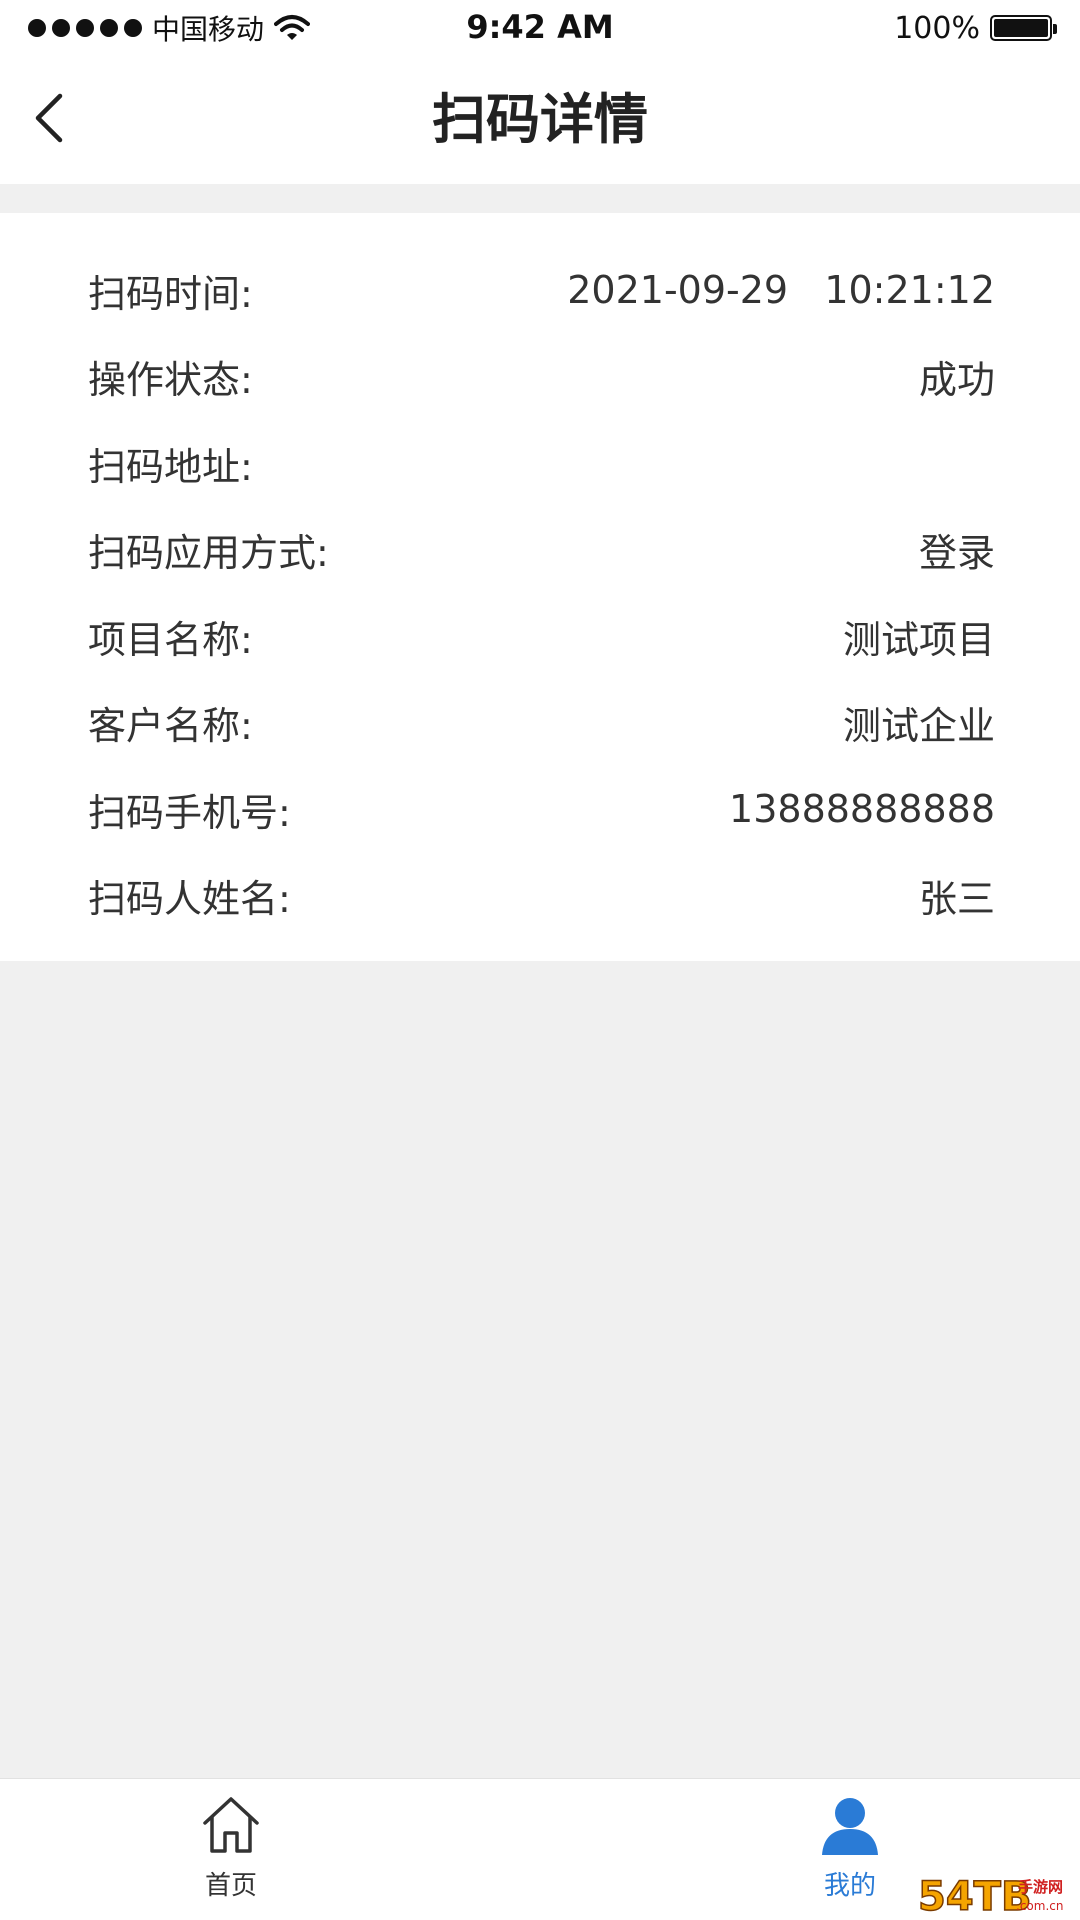 The height and width of the screenshot is (1920, 1080). Describe the element at coordinates (956, 380) in the screenshot. I see `detail-value: 成功` at that location.